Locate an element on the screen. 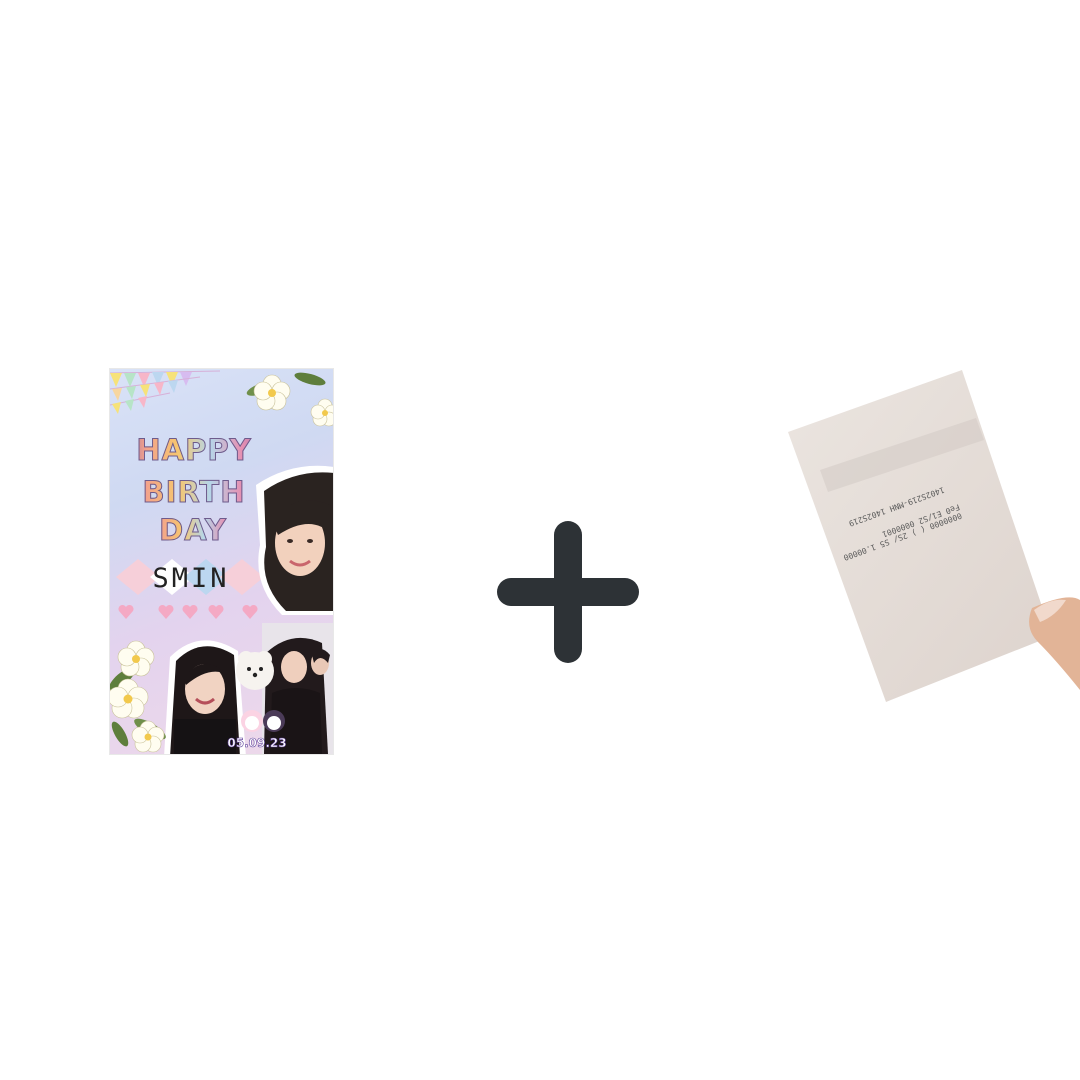 This screenshot has height=1080, width=1080. poster-title-line-2: BIRTH is located at coordinates (194, 492).